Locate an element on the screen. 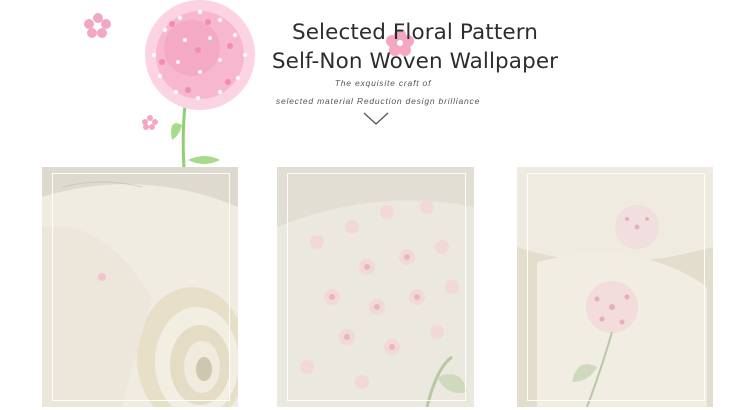 This screenshot has height=410, width=750. chevron-down-icon is located at coordinates (376, 118).